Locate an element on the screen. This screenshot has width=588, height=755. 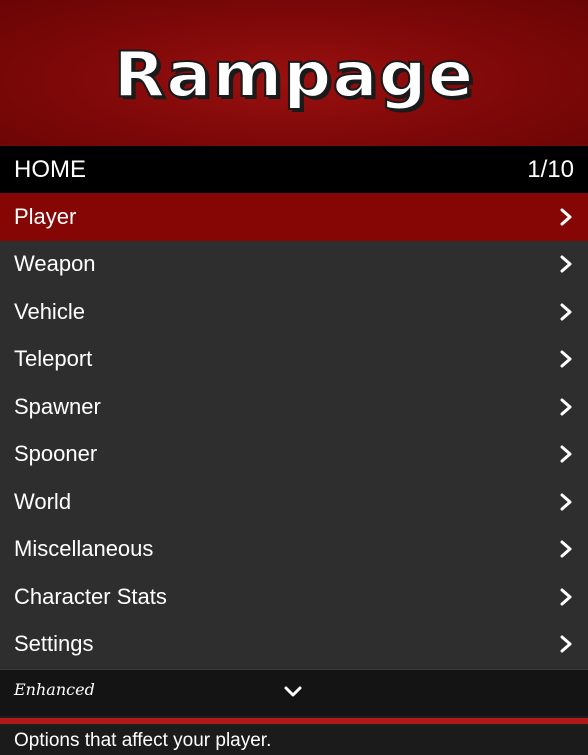
menu-item-label: Settings is located at coordinates (54, 644).